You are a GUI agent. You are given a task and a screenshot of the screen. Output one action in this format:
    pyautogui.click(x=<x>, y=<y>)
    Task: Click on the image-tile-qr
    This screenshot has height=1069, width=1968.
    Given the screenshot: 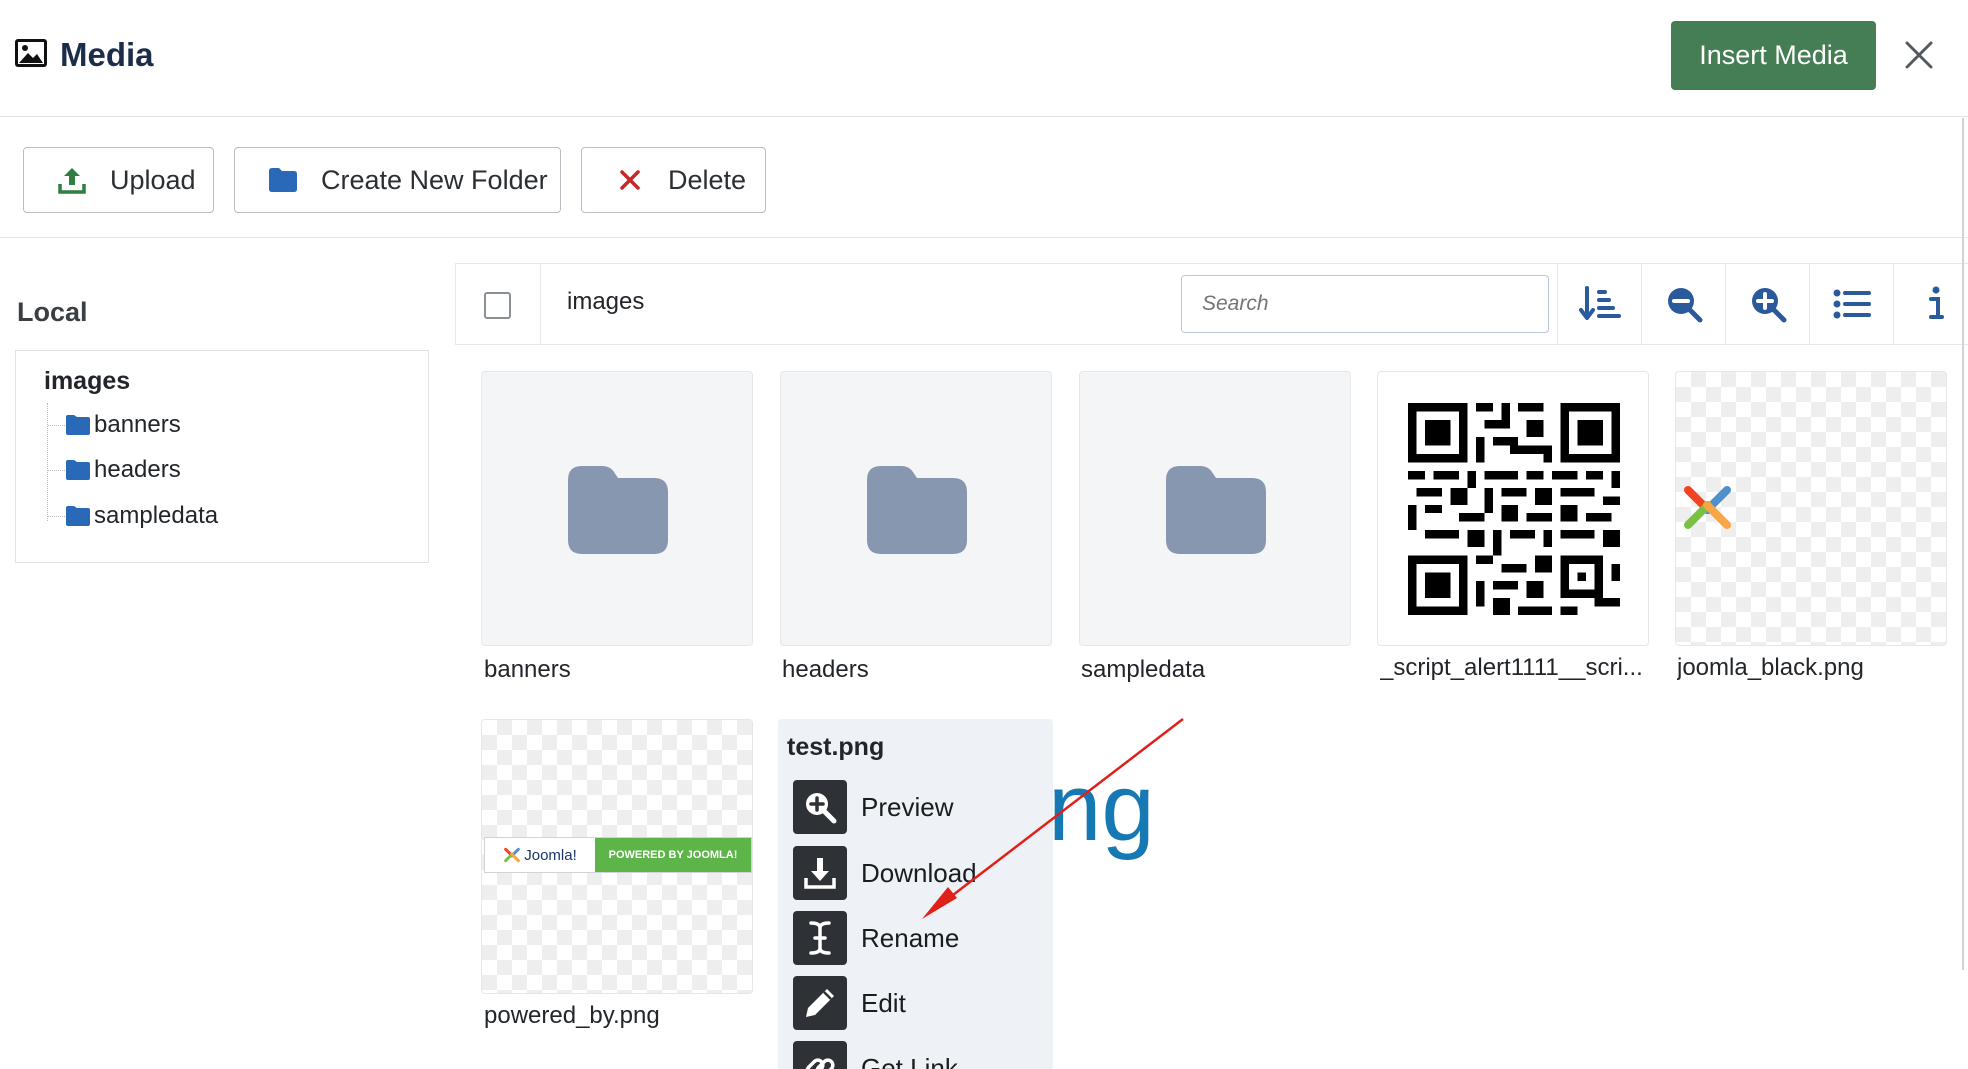 What is the action you would take?
    pyautogui.click(x=1513, y=508)
    